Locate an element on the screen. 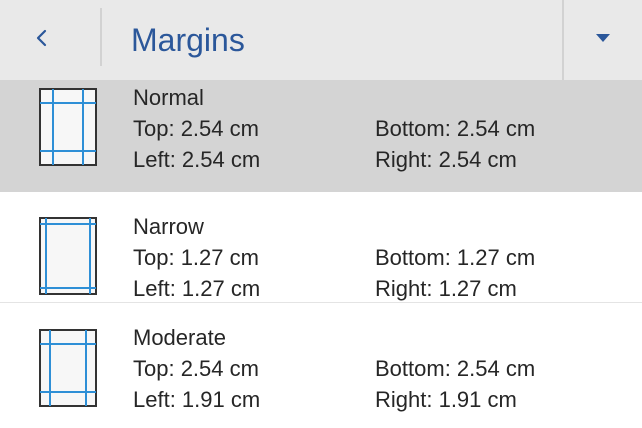 Image resolution: width=642 pixels, height=428 pixels. caret-down-icon is located at coordinates (603, 40).